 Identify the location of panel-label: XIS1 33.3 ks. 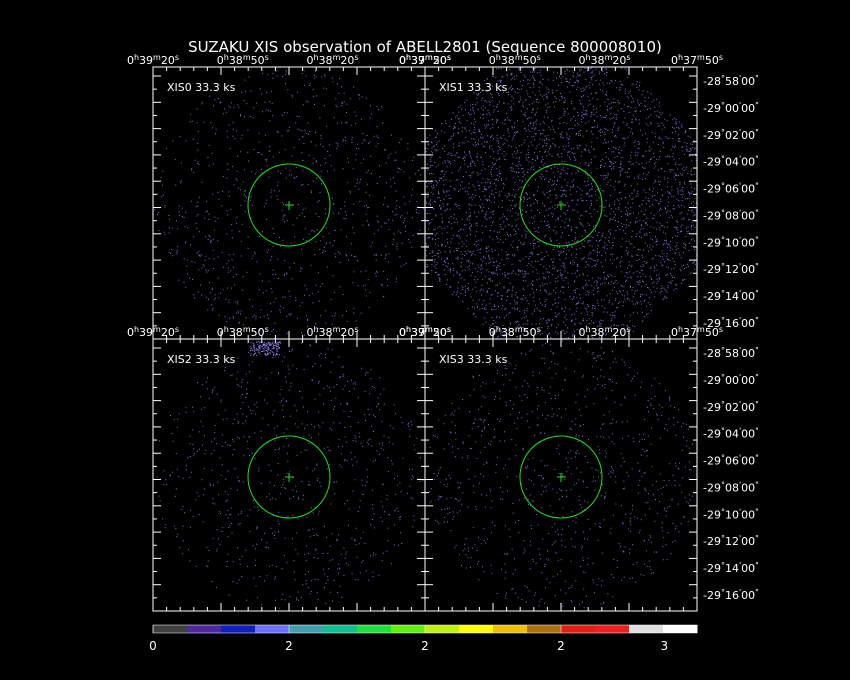
(473, 87).